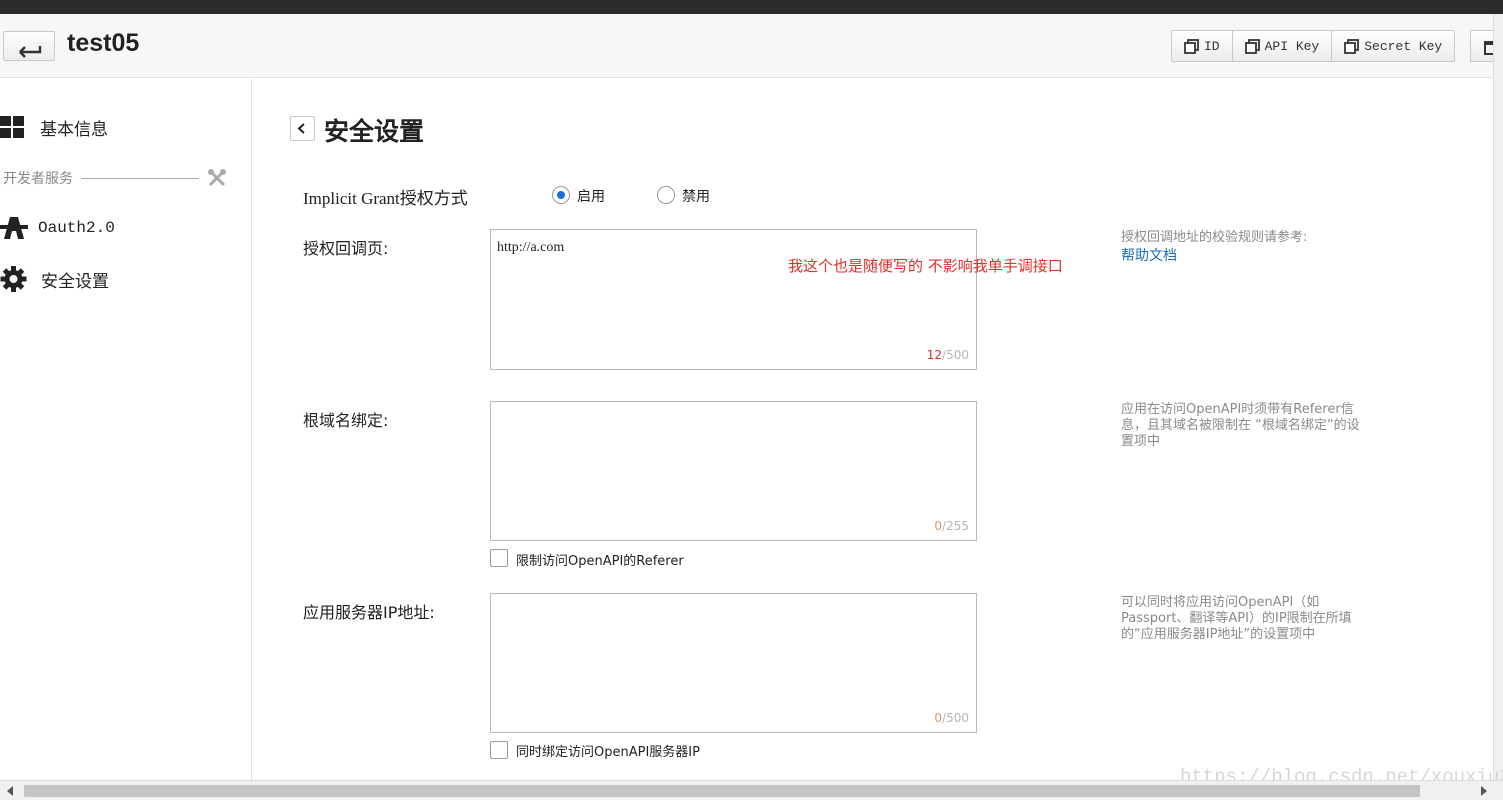 The image size is (1503, 800). Describe the element at coordinates (346, 420) in the screenshot. I see `root-domain-label: 根域名绑定:` at that location.